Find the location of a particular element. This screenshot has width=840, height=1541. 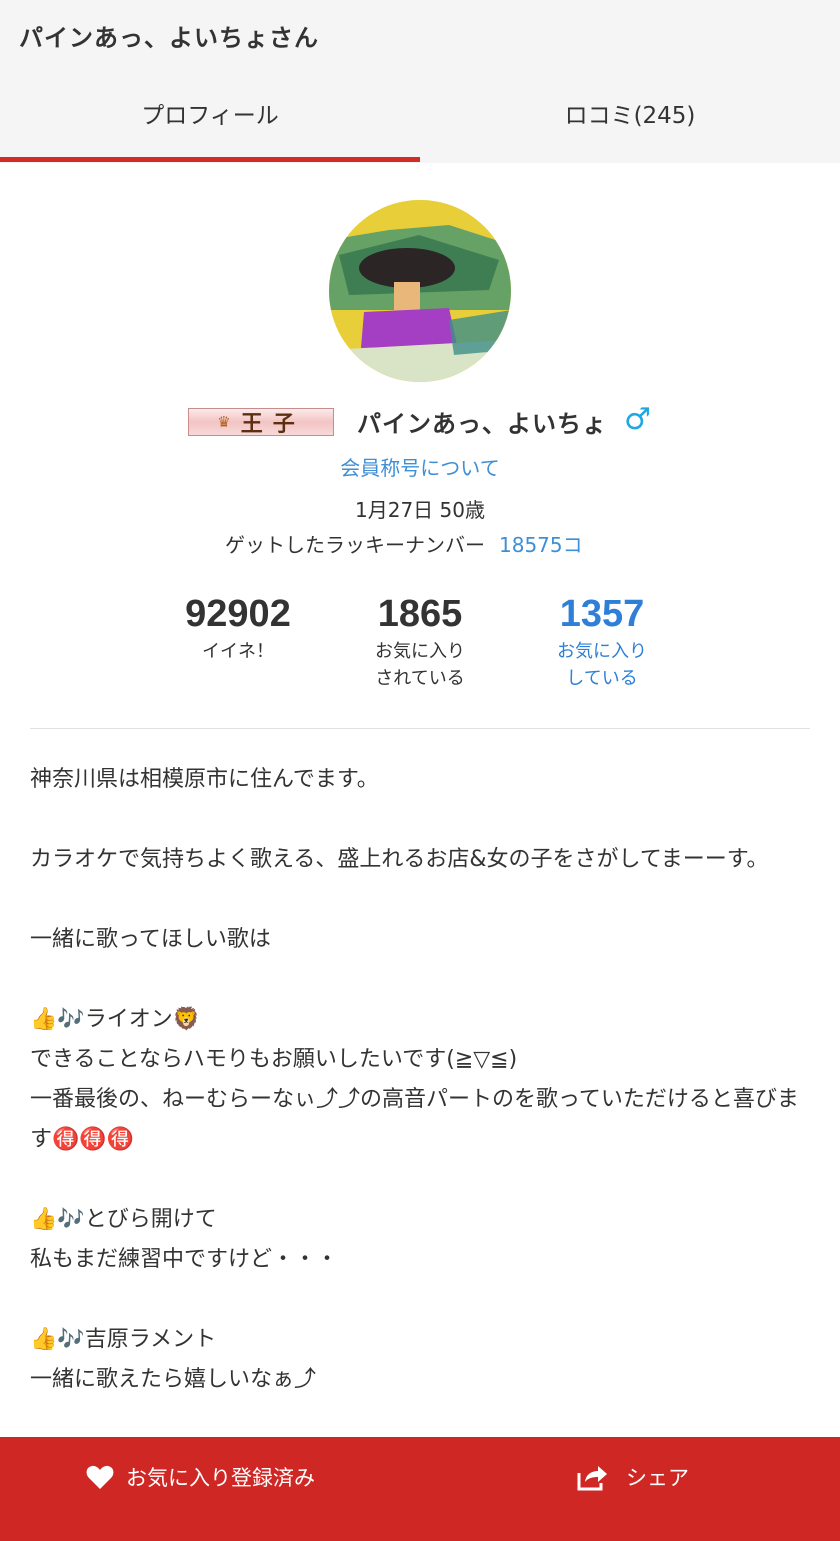

share-button: シェア is located at coordinates (632, 1477).